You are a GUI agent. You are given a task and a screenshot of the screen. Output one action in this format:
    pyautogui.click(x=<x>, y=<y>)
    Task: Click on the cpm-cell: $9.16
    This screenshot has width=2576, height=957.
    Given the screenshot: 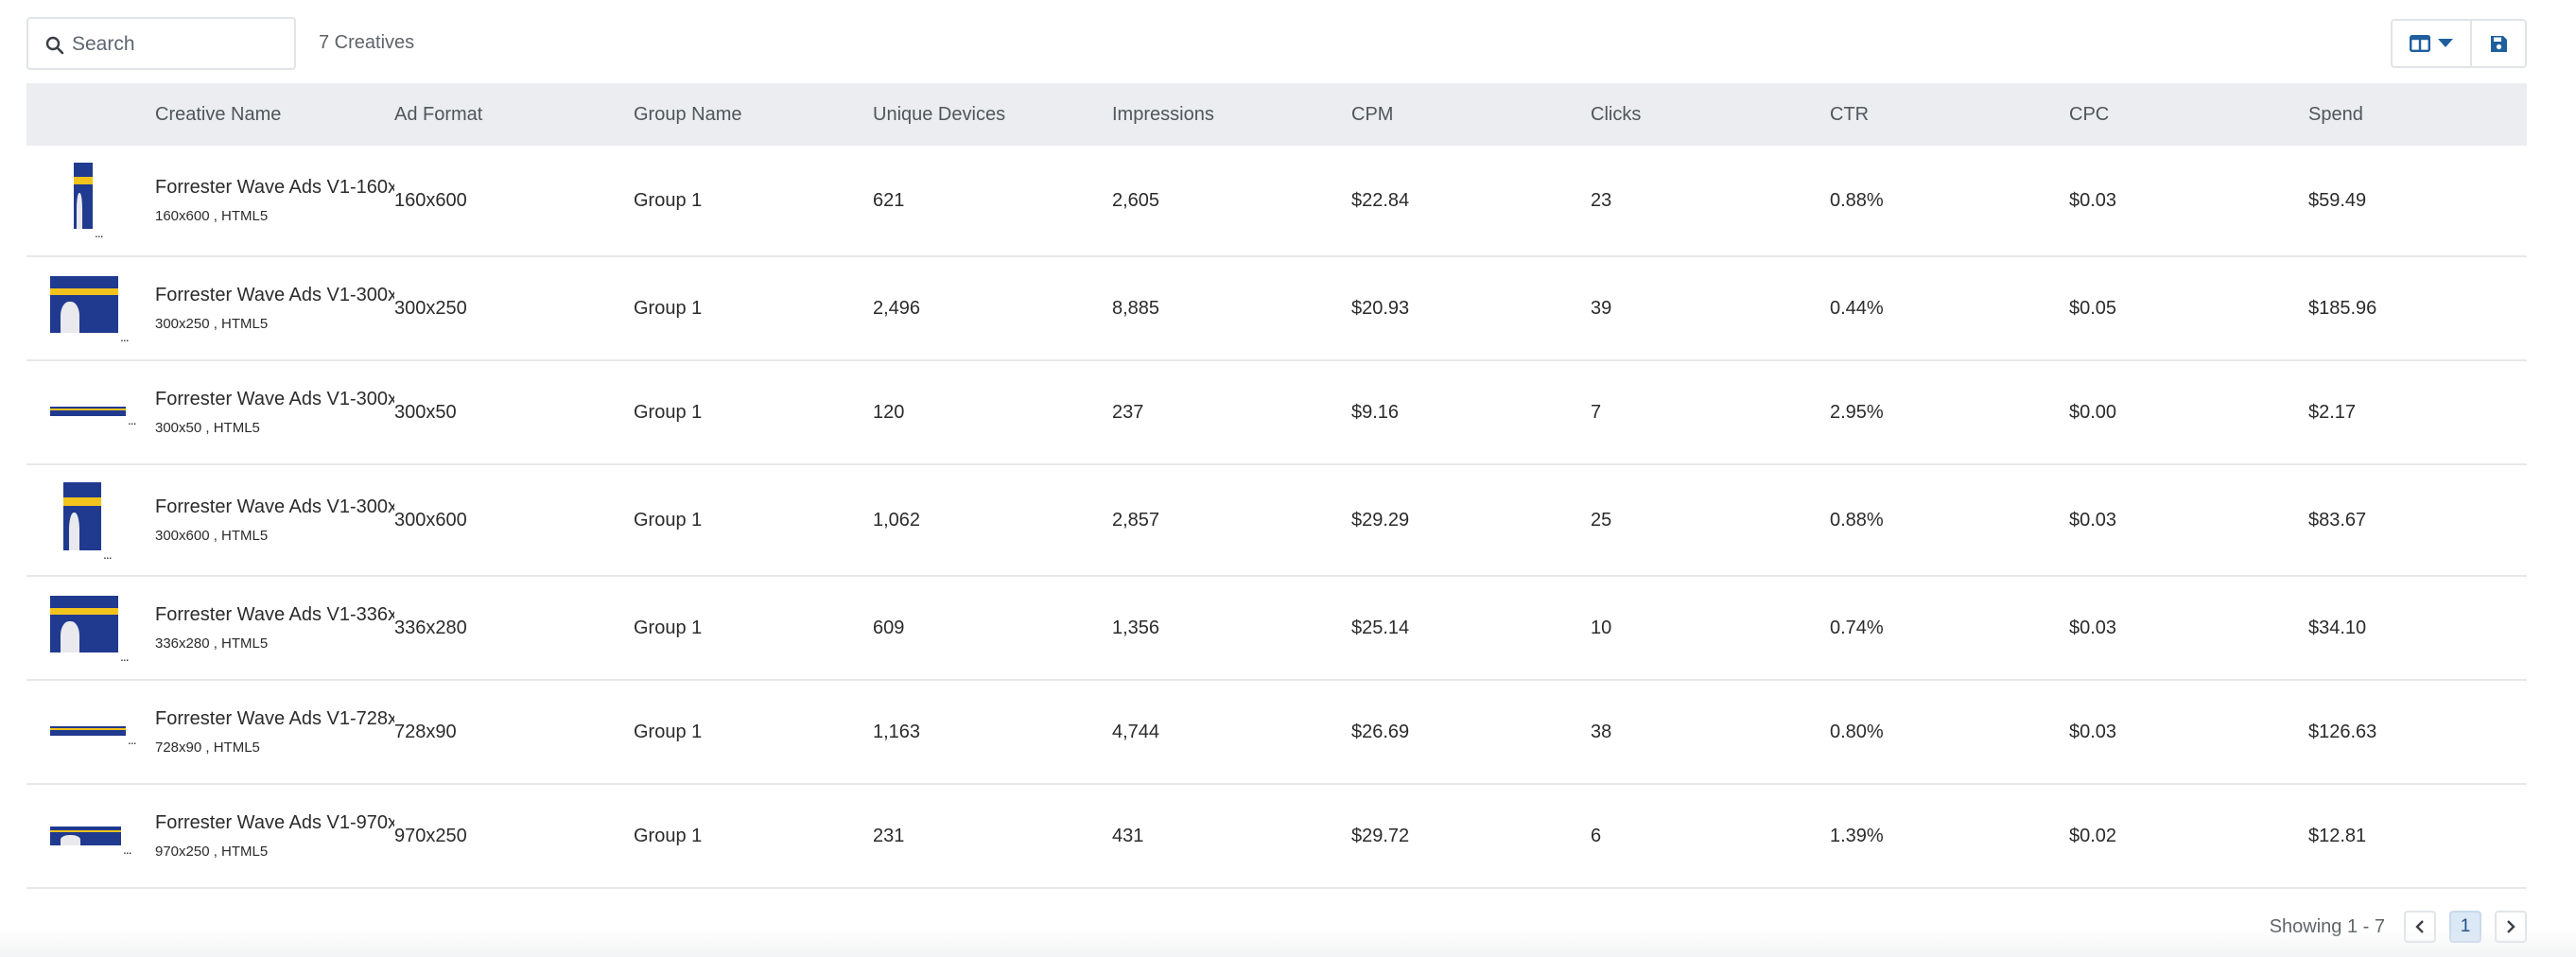 What is the action you would take?
    pyautogui.click(x=1375, y=412)
    